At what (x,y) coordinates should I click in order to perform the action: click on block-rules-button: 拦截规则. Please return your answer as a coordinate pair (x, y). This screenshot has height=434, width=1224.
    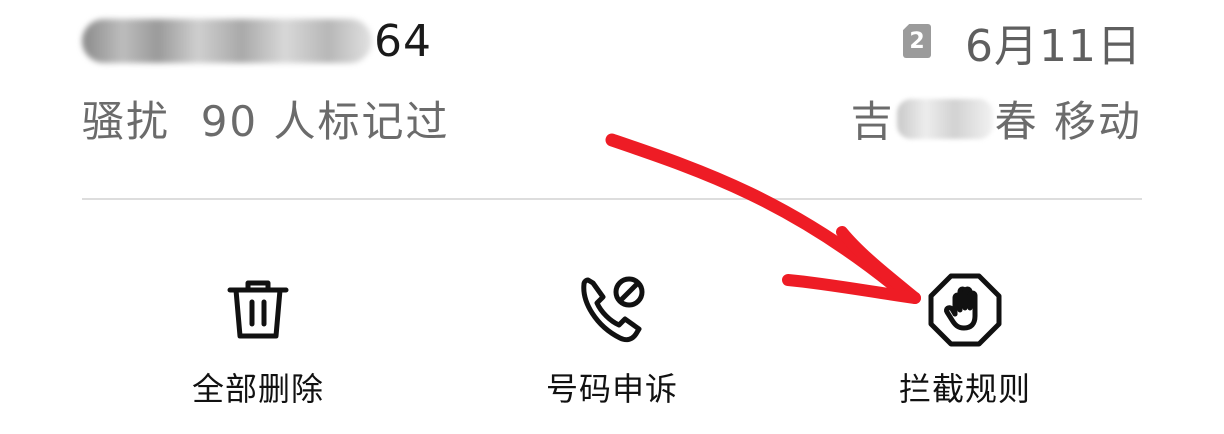
    Looking at the image, I should click on (965, 340).